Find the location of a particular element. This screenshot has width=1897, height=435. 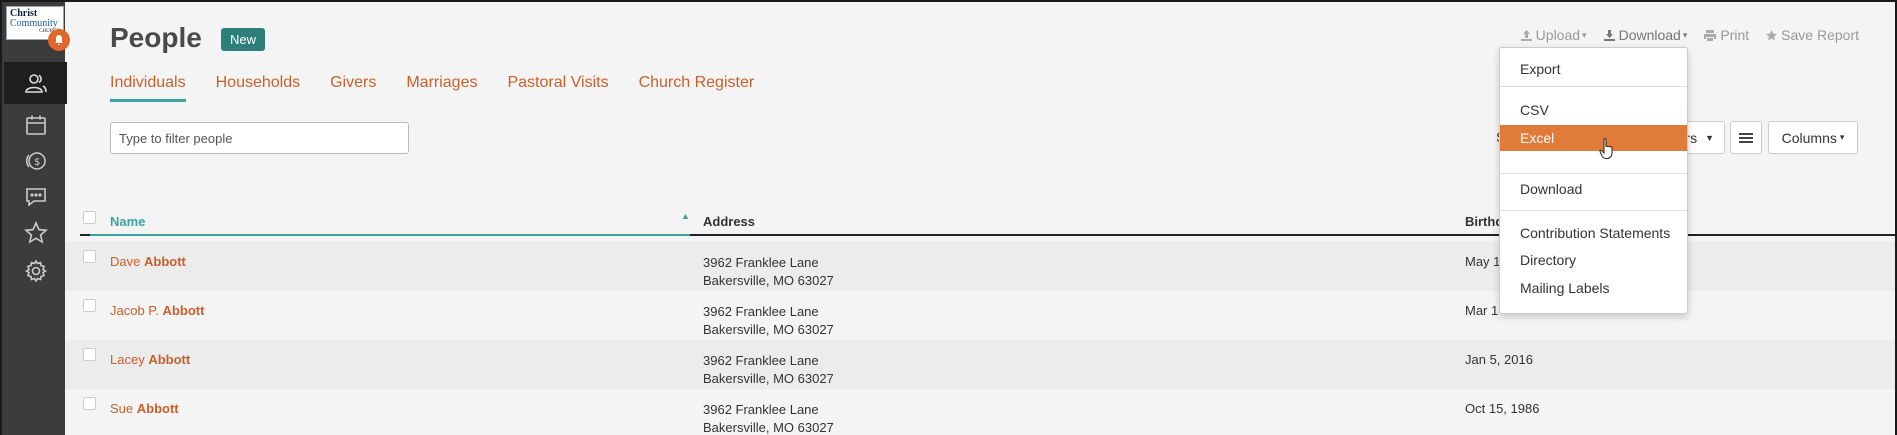

columns-label: Columns is located at coordinates (1809, 137).